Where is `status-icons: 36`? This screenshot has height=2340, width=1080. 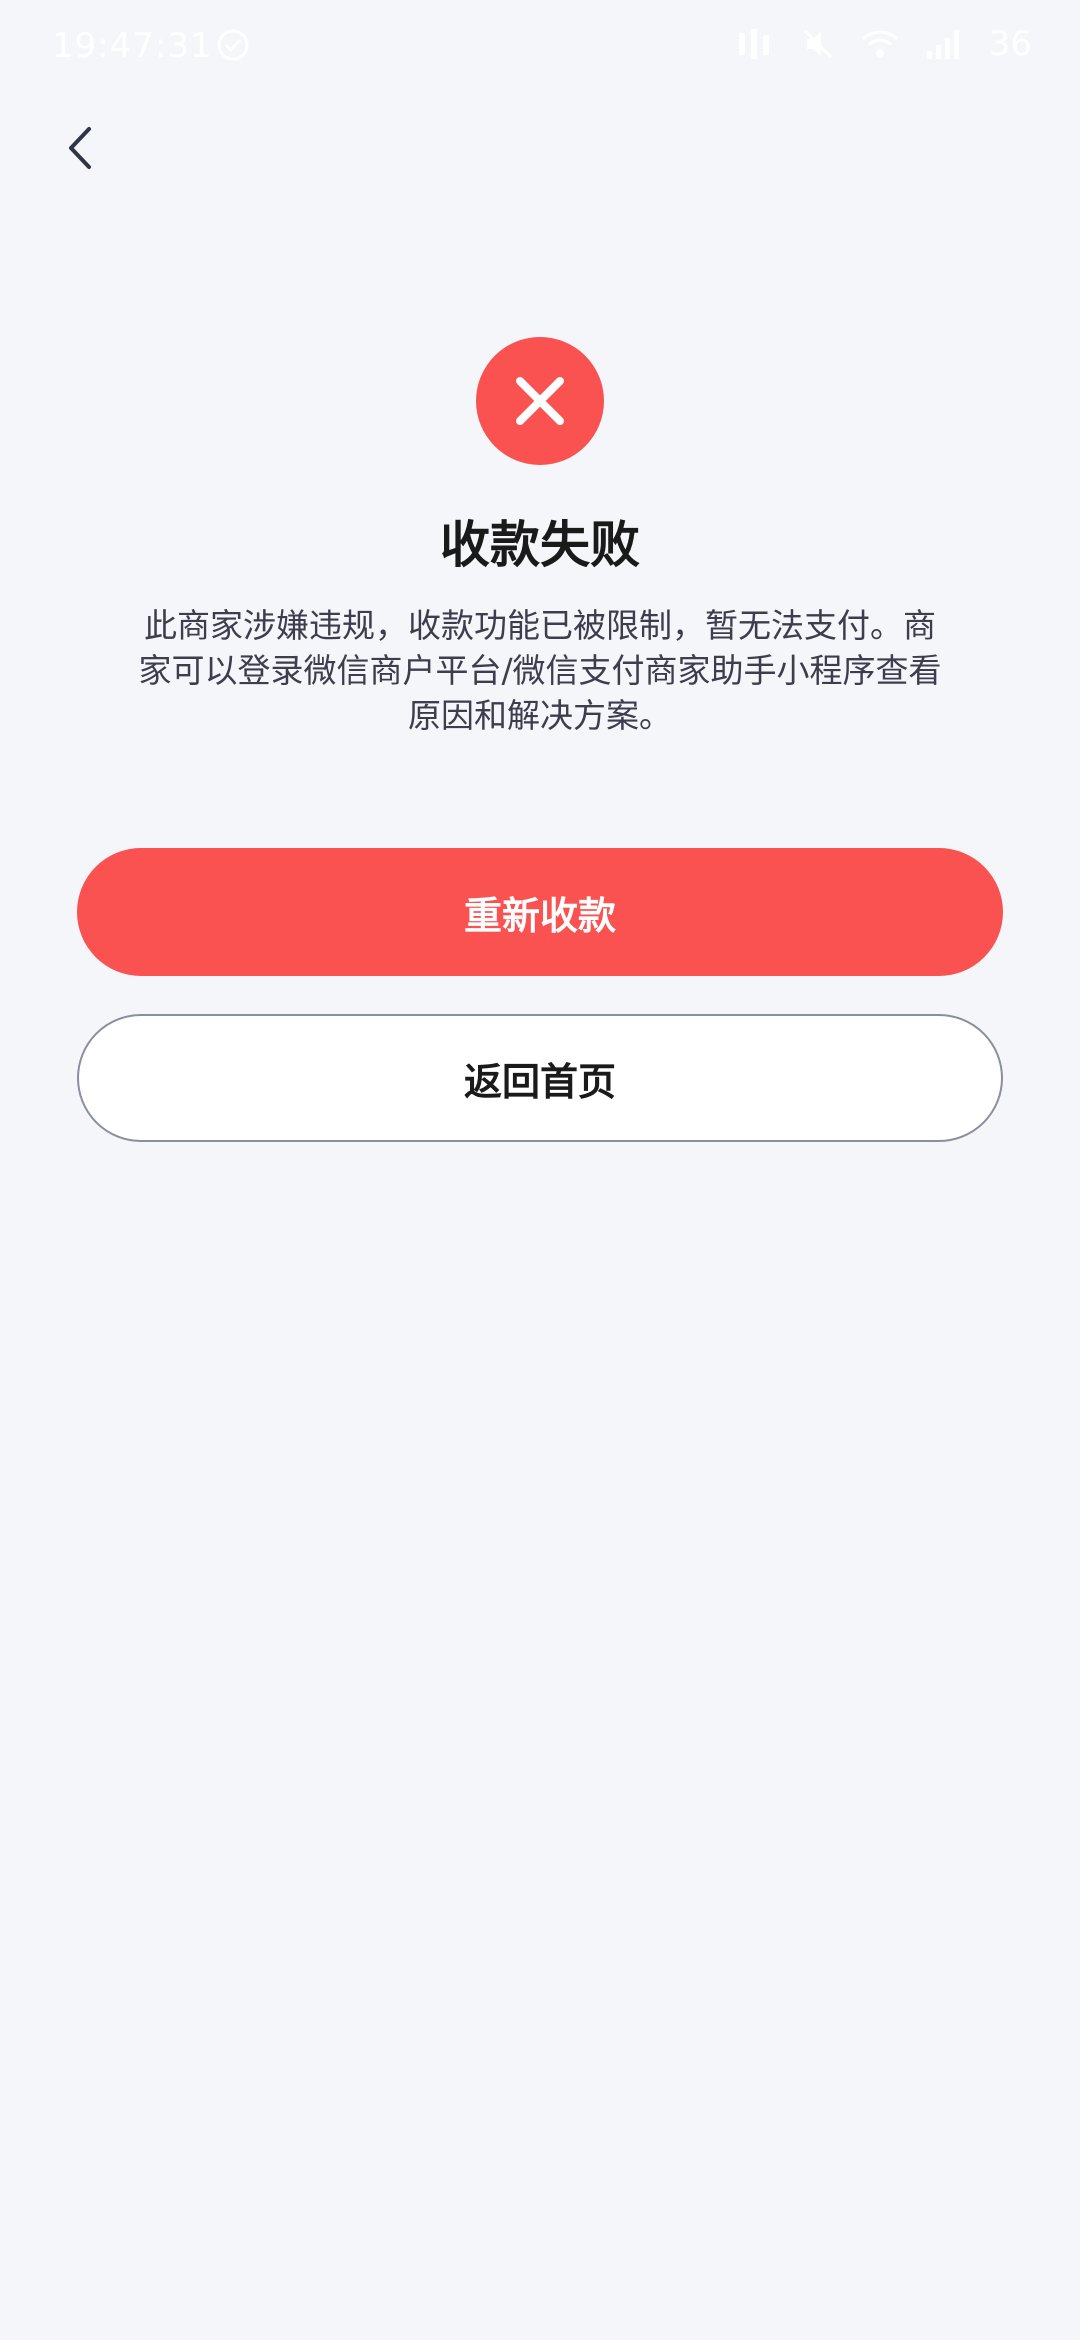 status-icons: 36 is located at coordinates (883, 44).